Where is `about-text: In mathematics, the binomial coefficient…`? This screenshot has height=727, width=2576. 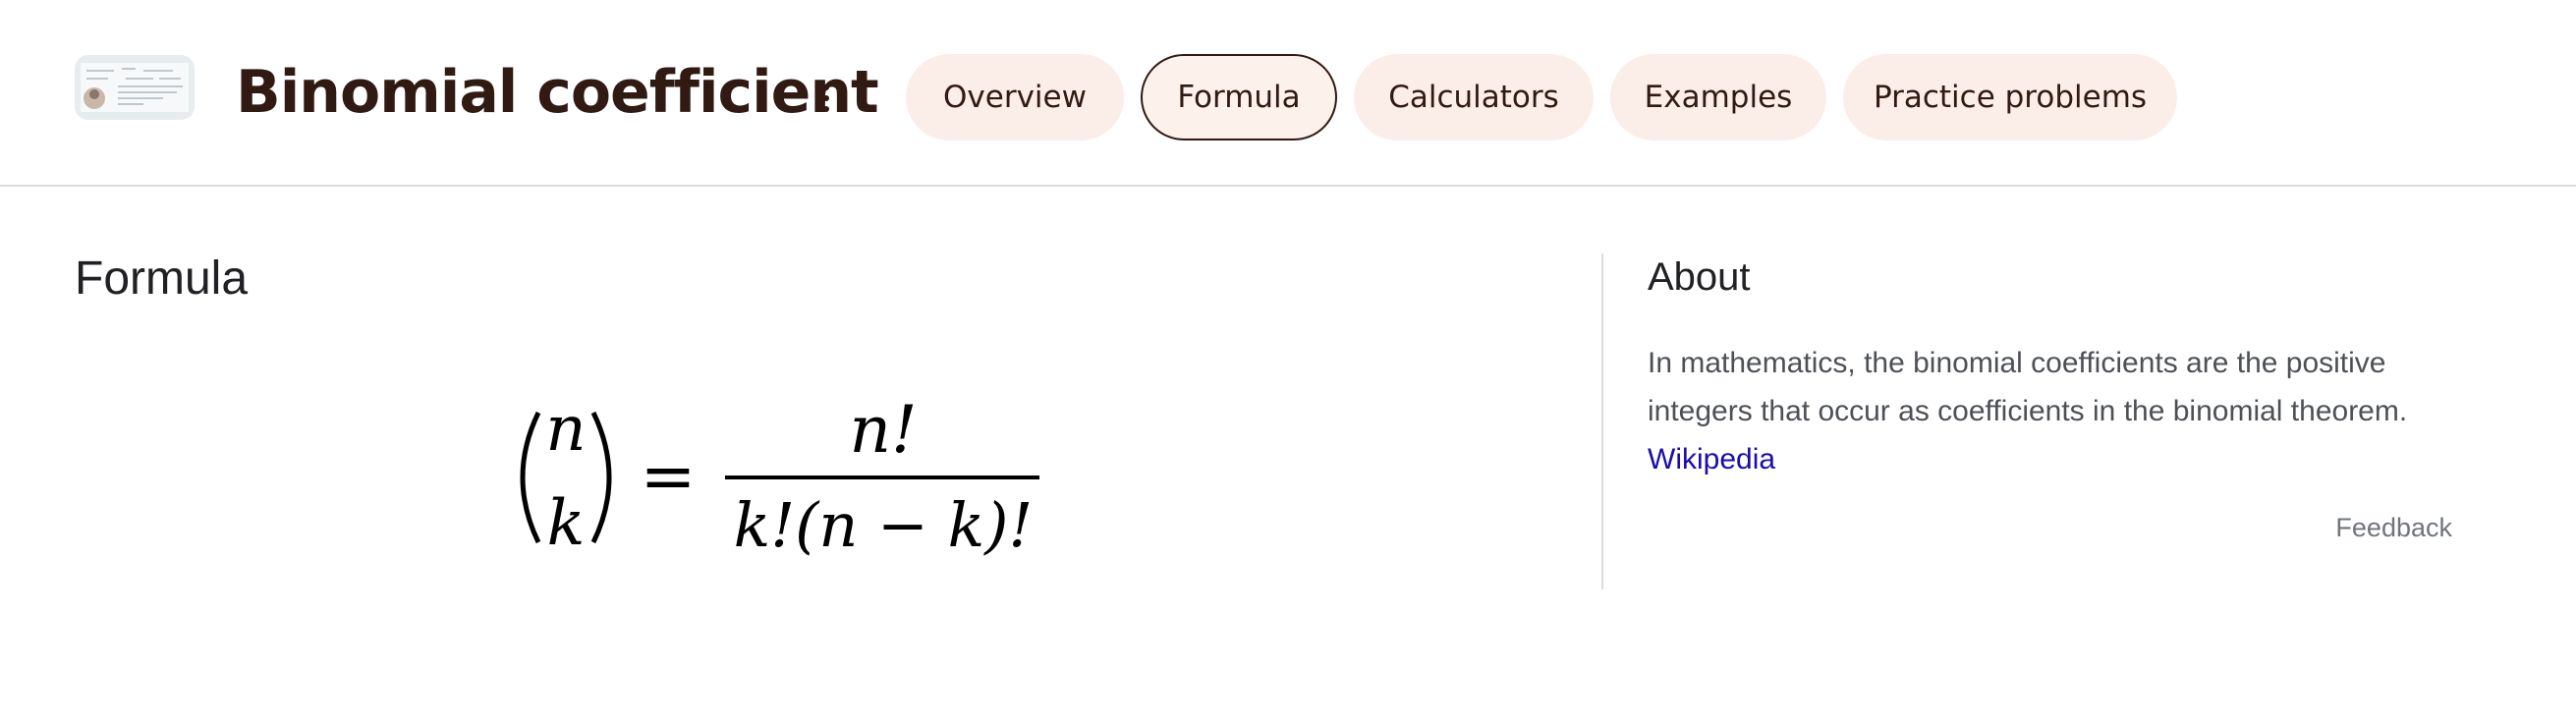 about-text: In mathematics, the binomial coefficient… is located at coordinates (2028, 387).